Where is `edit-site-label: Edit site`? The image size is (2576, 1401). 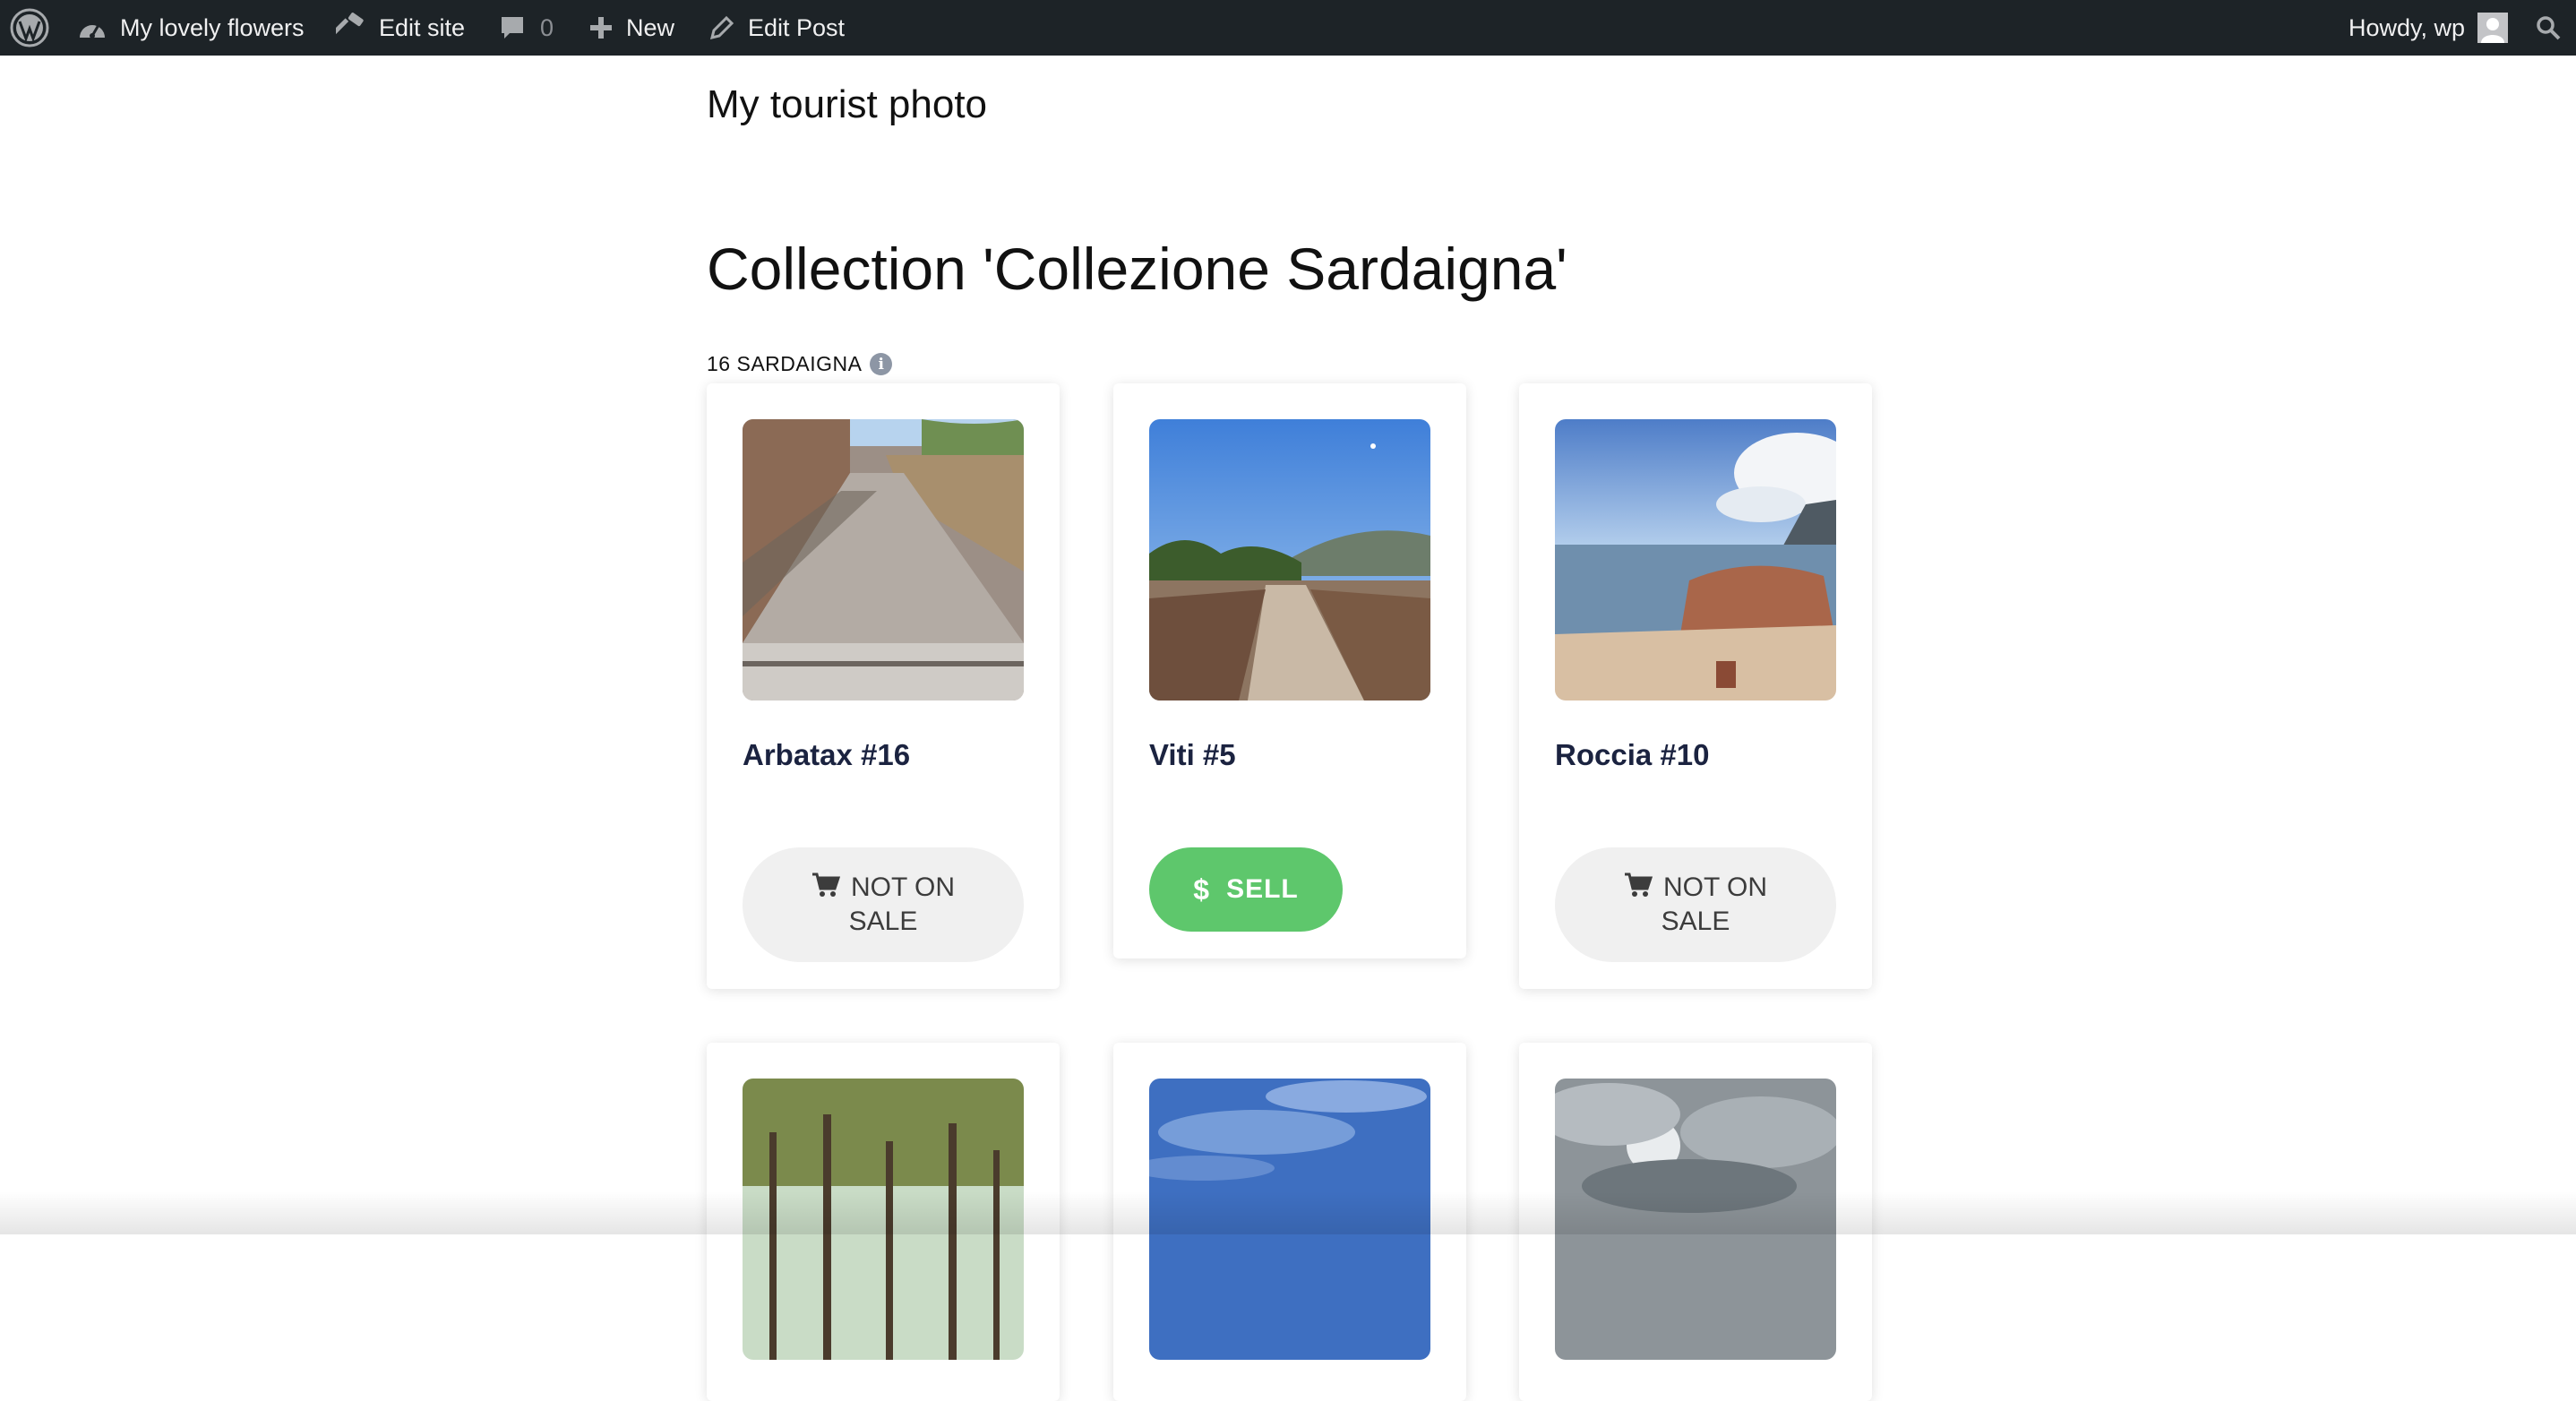
edit-site-label: Edit site is located at coordinates (422, 27).